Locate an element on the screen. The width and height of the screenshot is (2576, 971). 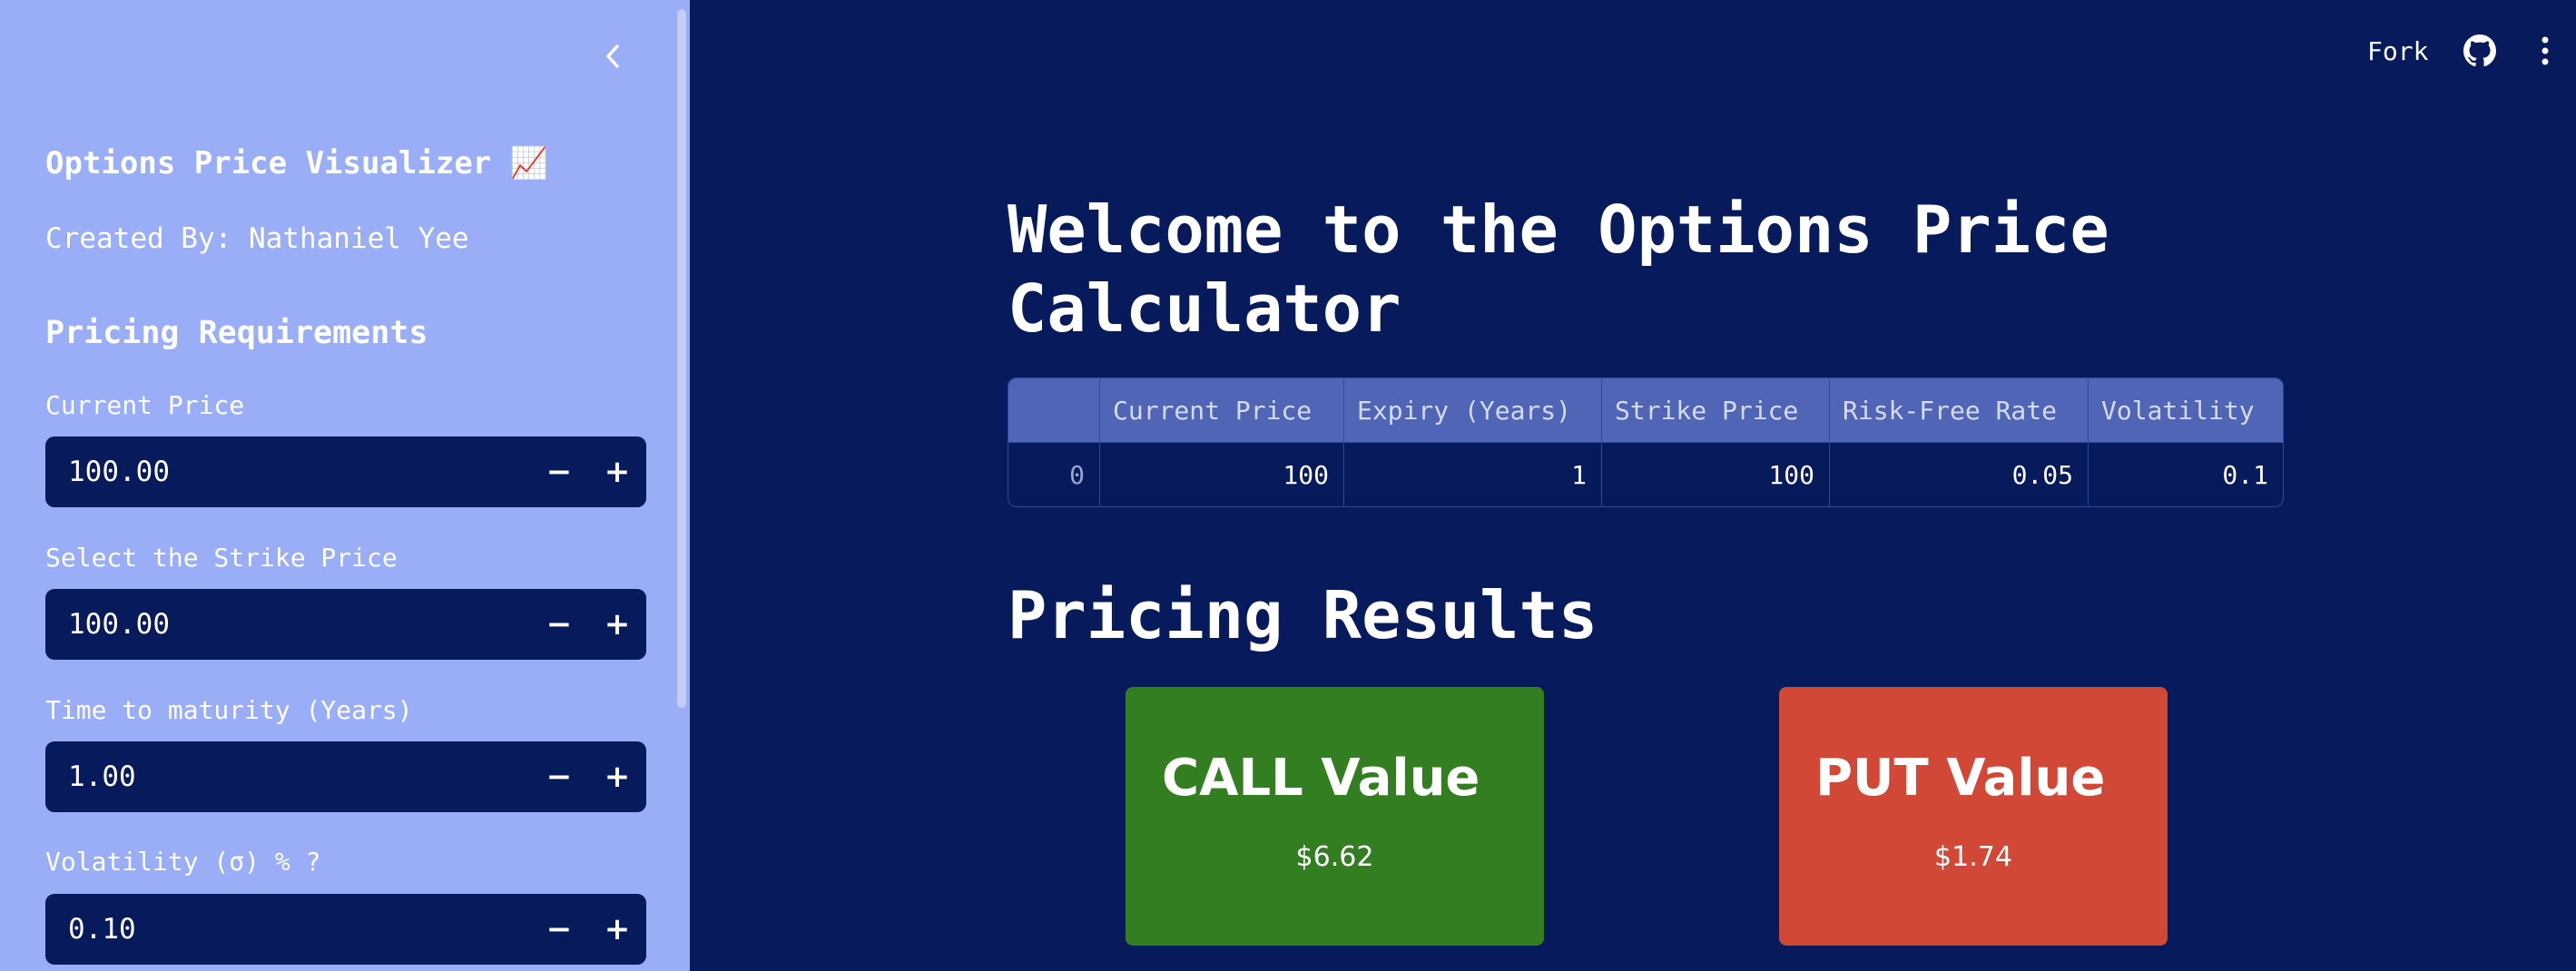
table-cell-index: 0 is located at coordinates (1054, 474).